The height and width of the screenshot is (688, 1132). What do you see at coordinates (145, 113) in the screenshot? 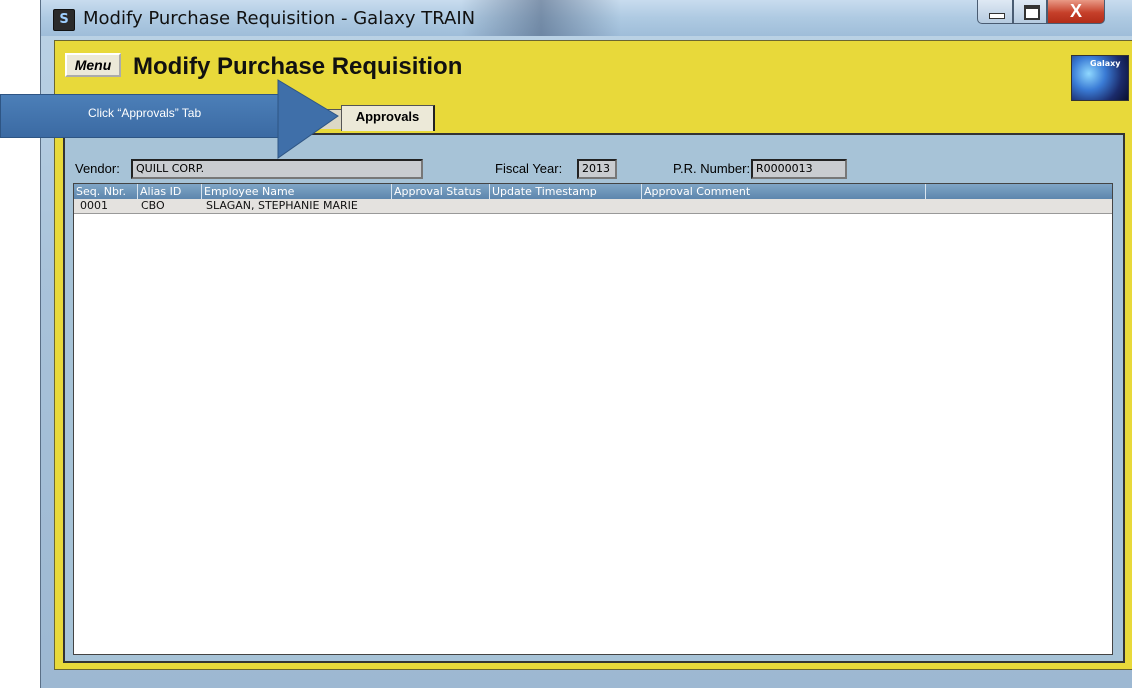
I see `callout-text: Click “Approvals” Tab` at bounding box center [145, 113].